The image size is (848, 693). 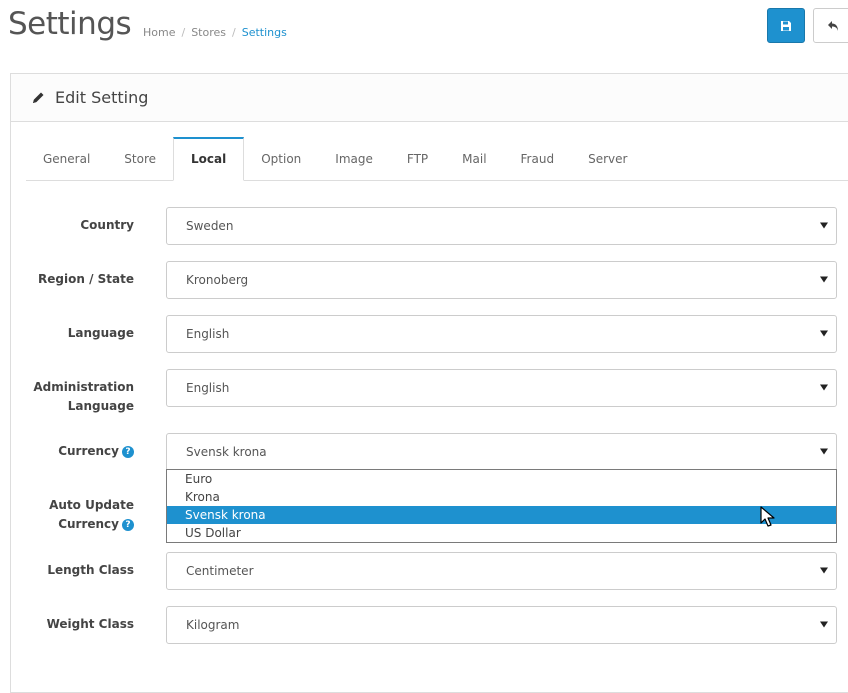 I want to click on region-label: Region / State, so click(x=86, y=279).